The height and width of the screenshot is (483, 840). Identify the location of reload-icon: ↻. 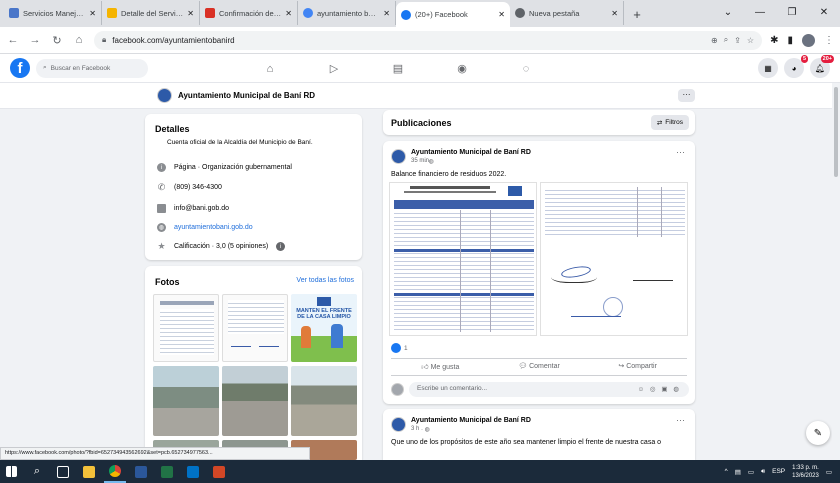
(57, 40).